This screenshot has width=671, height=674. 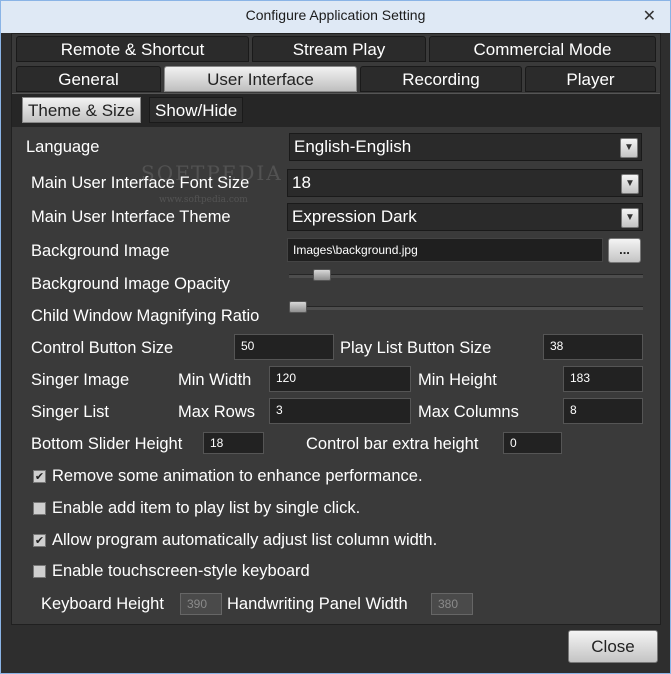 What do you see at coordinates (131, 217) in the screenshot?
I see `theme-label: Main User Interface Theme` at bounding box center [131, 217].